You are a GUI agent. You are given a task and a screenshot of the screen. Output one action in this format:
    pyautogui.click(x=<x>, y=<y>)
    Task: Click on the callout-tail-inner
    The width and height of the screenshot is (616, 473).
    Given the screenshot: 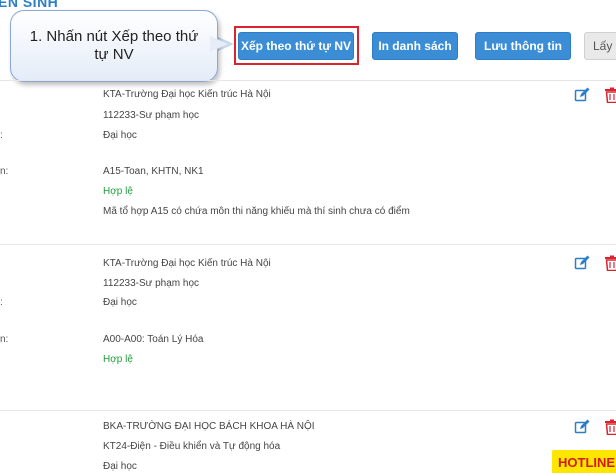 What is the action you would take?
    pyautogui.click(x=219, y=44)
    